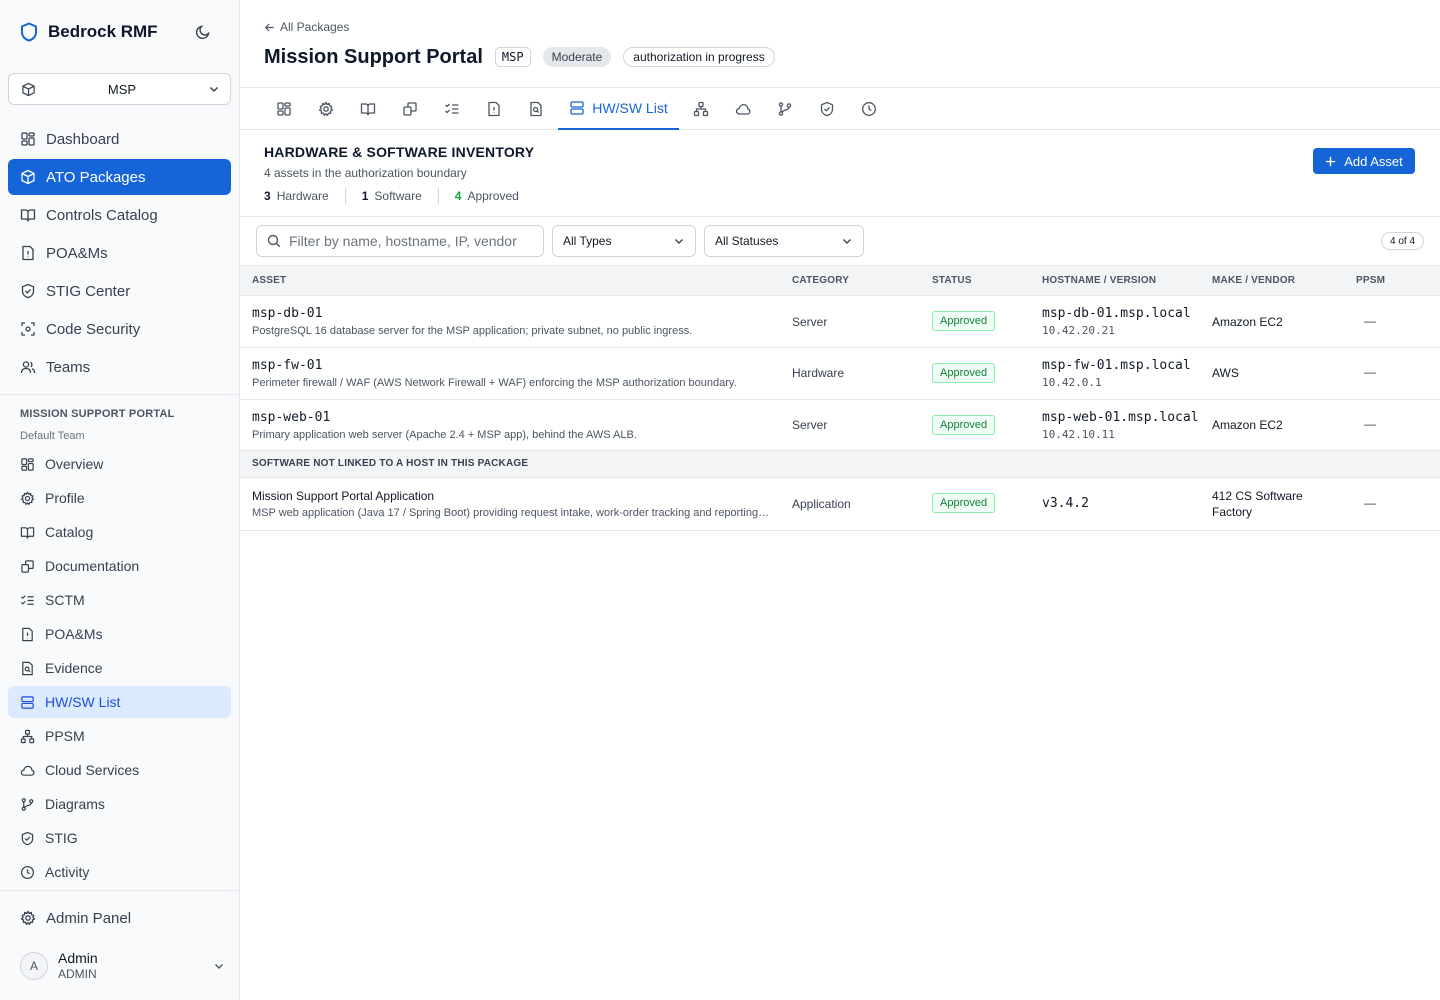 The height and width of the screenshot is (1000, 1440). Describe the element at coordinates (512, 313) in the screenshot. I see `asset-name: msp-db-01` at that location.